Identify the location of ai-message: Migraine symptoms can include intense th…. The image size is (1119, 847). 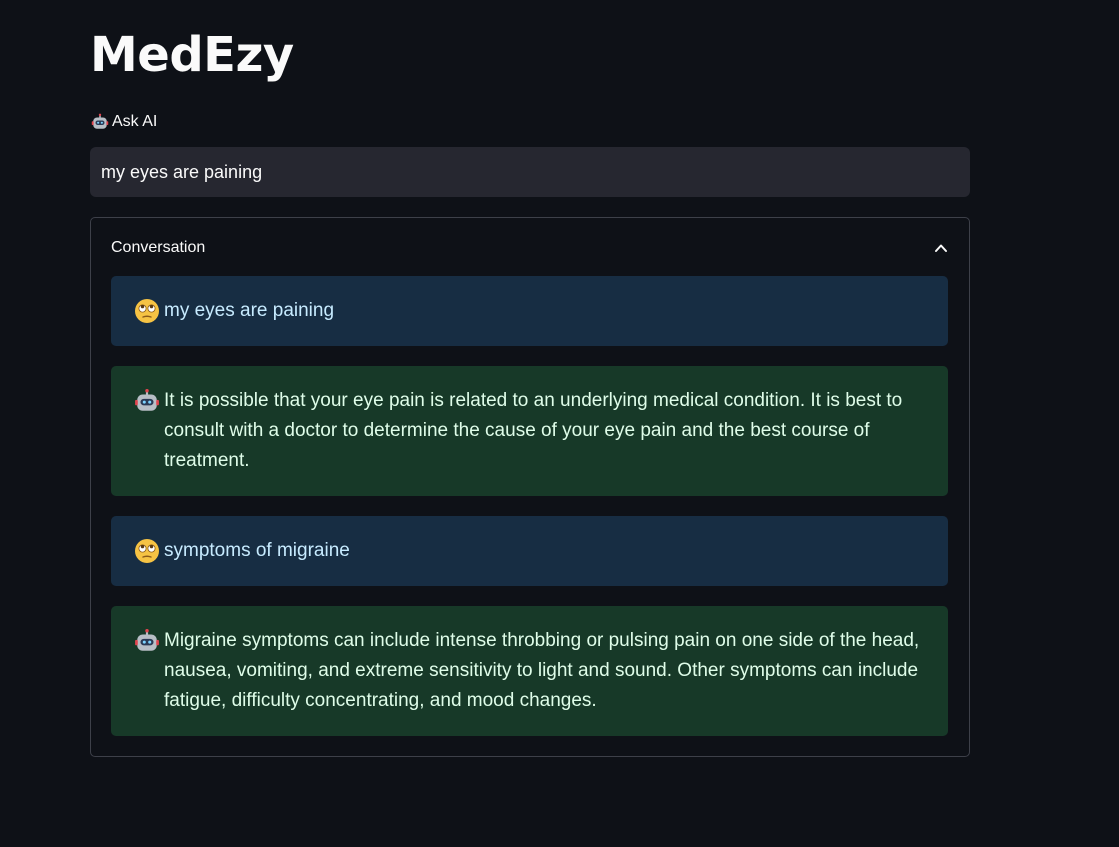
(529, 671).